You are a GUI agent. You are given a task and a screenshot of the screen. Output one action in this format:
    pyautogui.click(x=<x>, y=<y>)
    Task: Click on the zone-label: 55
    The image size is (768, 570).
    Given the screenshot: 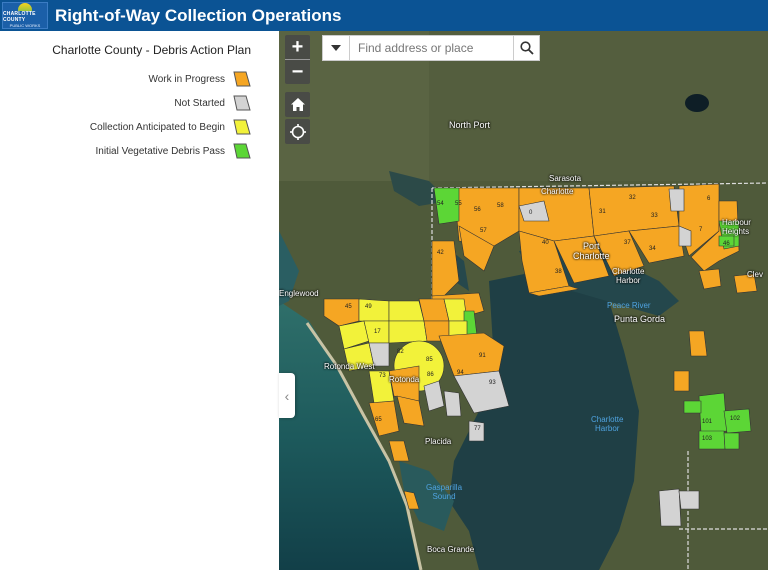 What is the action you would take?
    pyautogui.click(x=458, y=204)
    